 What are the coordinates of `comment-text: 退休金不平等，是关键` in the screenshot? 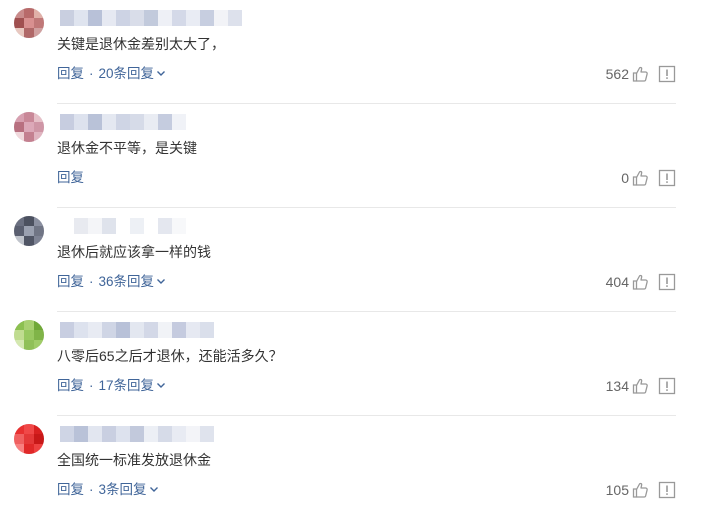 It's located at (127, 148).